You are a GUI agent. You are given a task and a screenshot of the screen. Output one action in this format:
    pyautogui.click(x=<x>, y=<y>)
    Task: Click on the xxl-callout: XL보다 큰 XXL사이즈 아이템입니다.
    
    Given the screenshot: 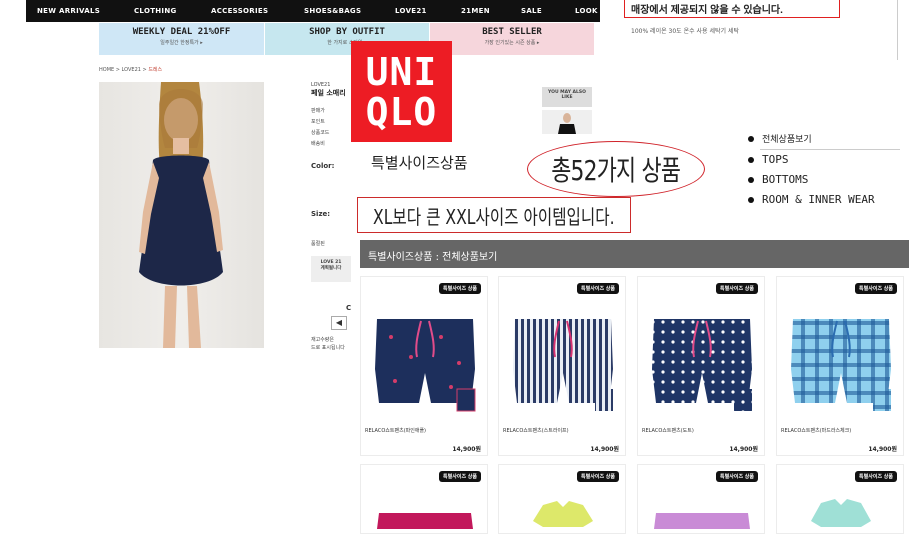 What is the action you would take?
    pyautogui.click(x=494, y=215)
    